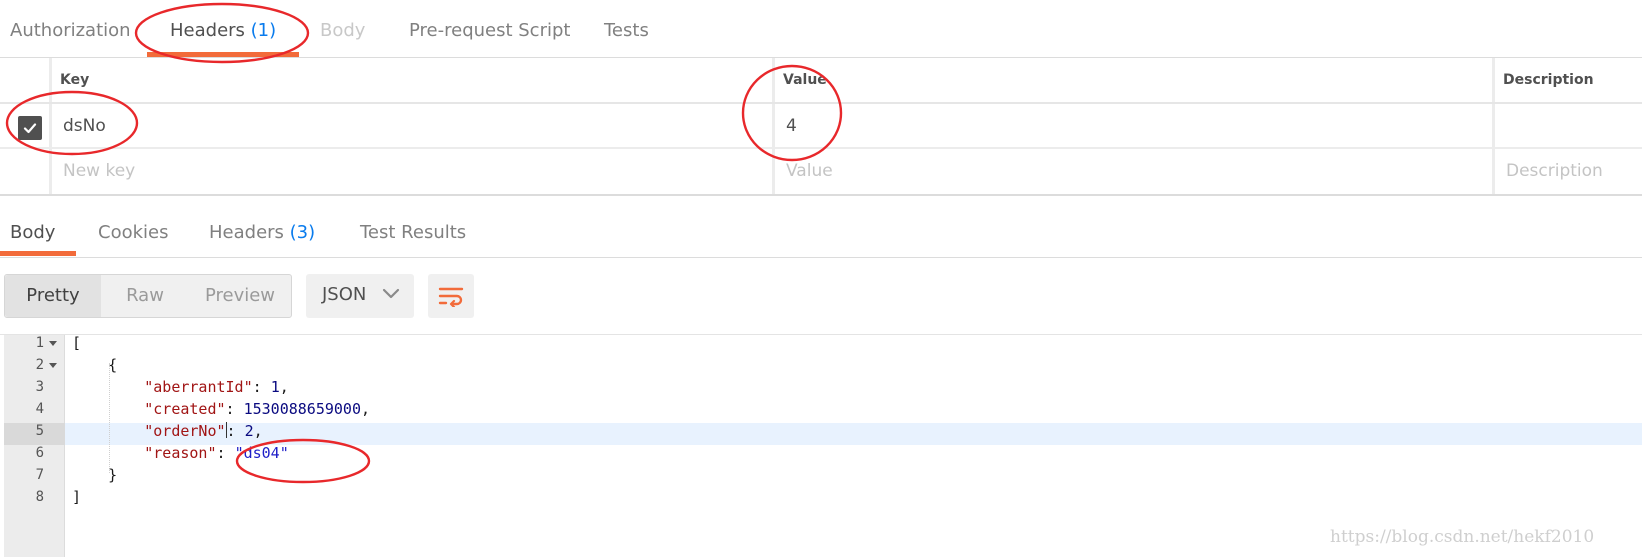 This screenshot has height=557, width=1642. Describe the element at coordinates (39, 475) in the screenshot. I see `line-number: 7` at that location.